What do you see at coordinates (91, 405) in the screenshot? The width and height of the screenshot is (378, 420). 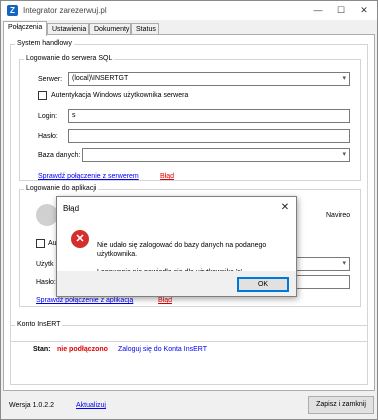 I see `update-link: Aktualizuj` at bounding box center [91, 405].